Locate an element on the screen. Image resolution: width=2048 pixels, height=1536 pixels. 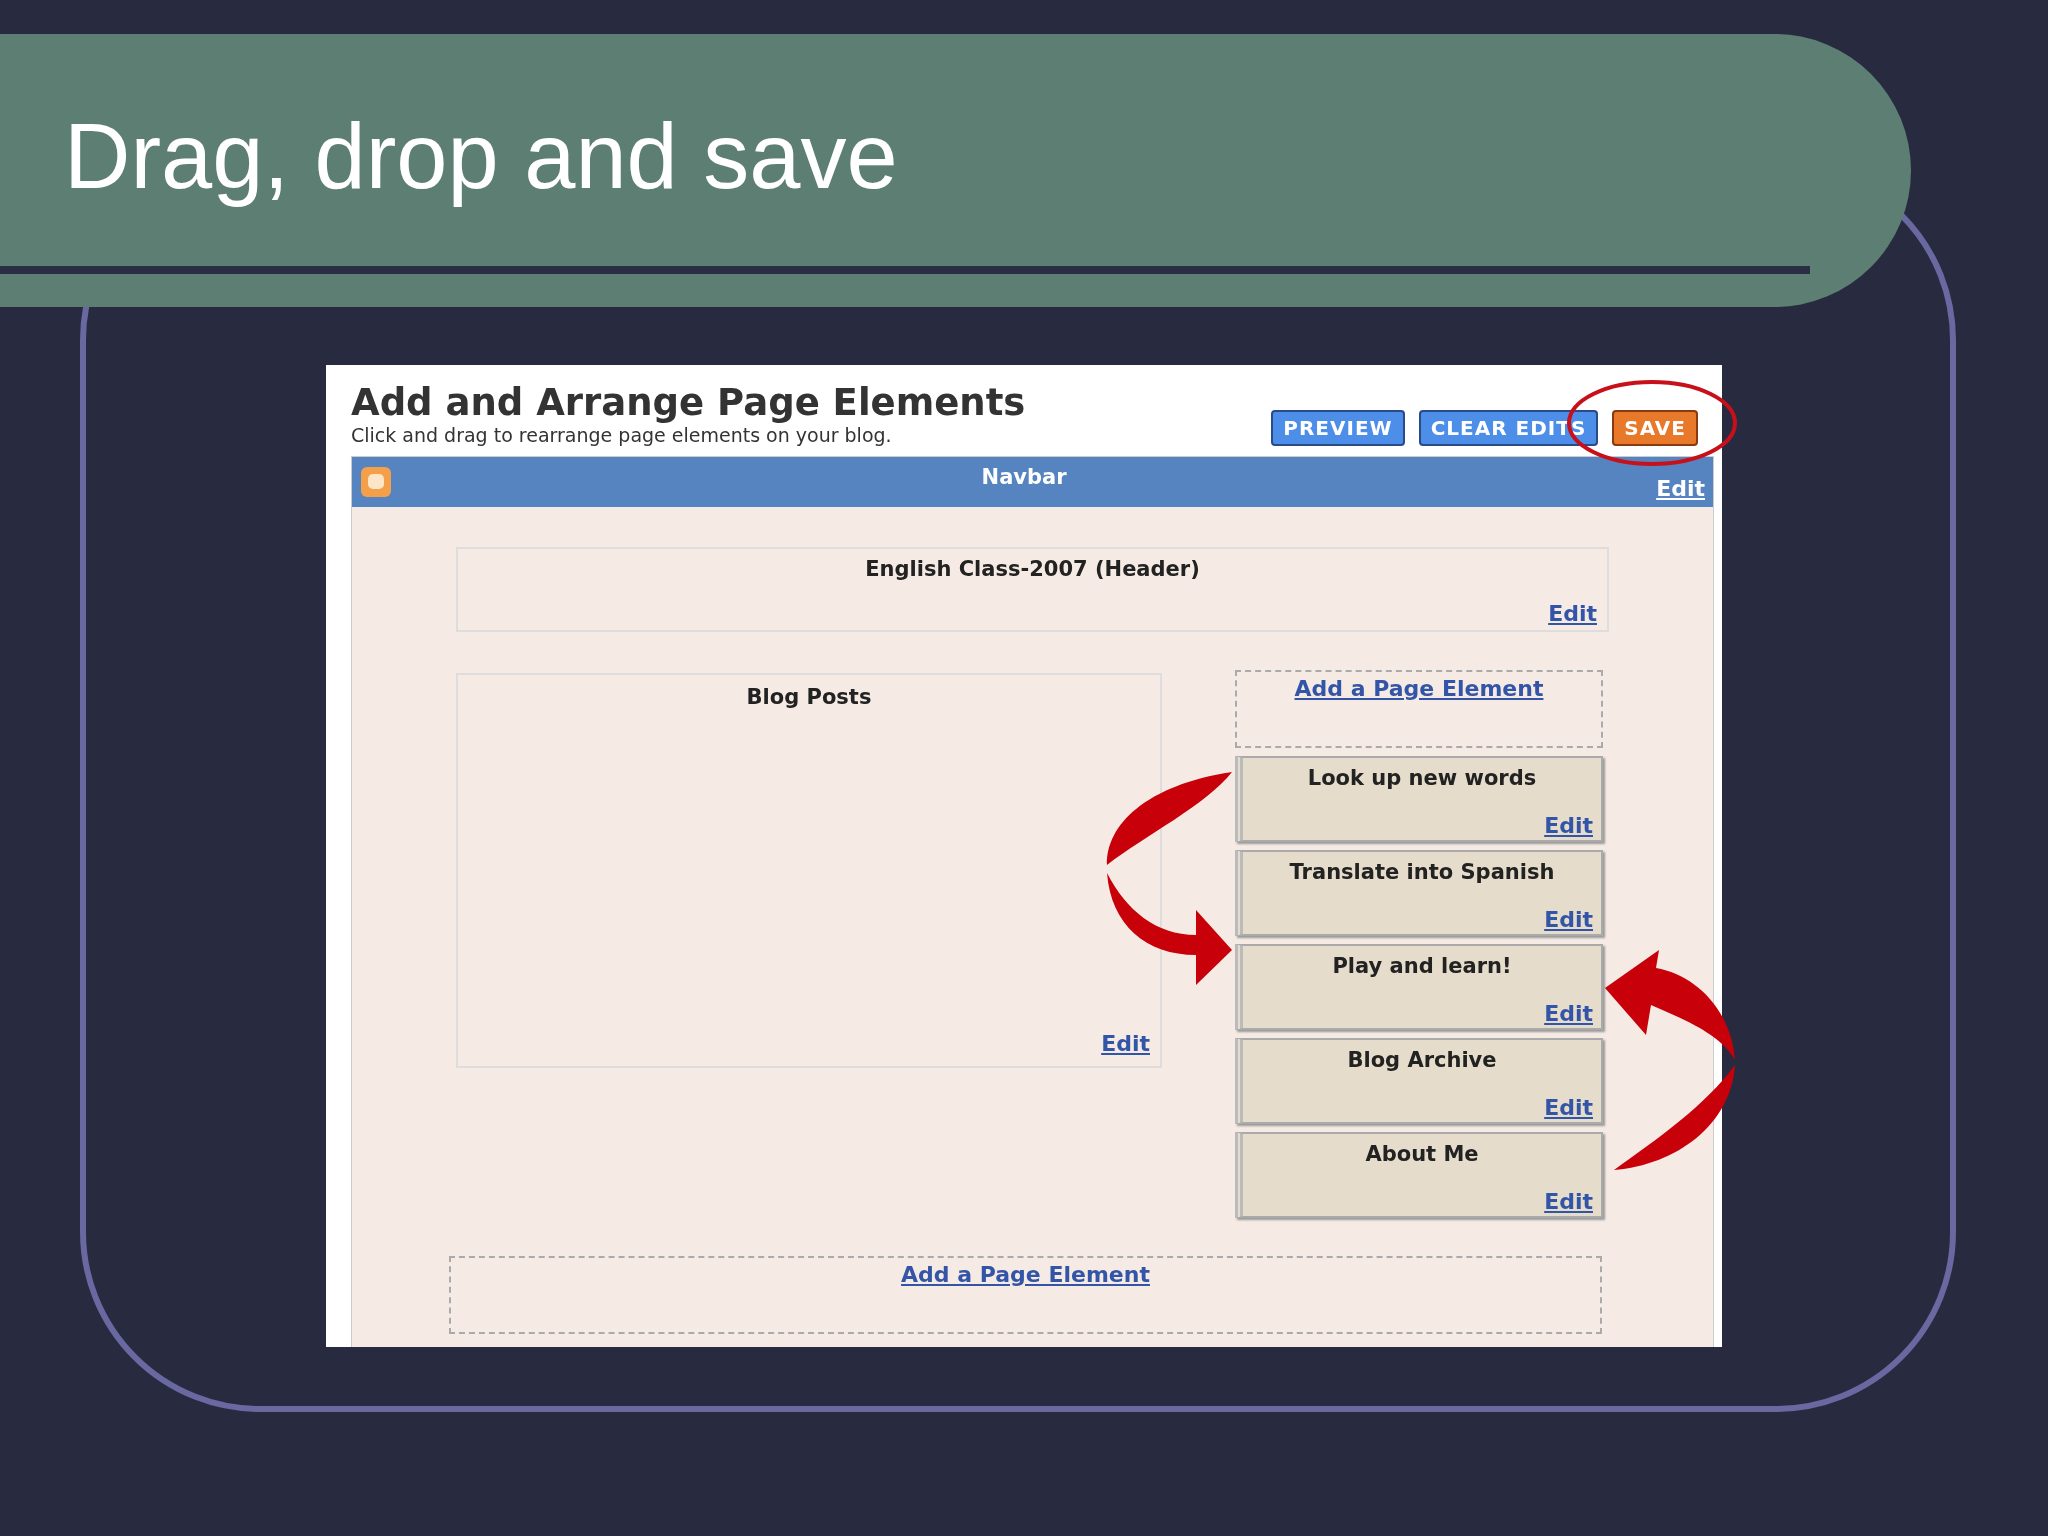
element-title: Blog Posts is located at coordinates (809, 697).